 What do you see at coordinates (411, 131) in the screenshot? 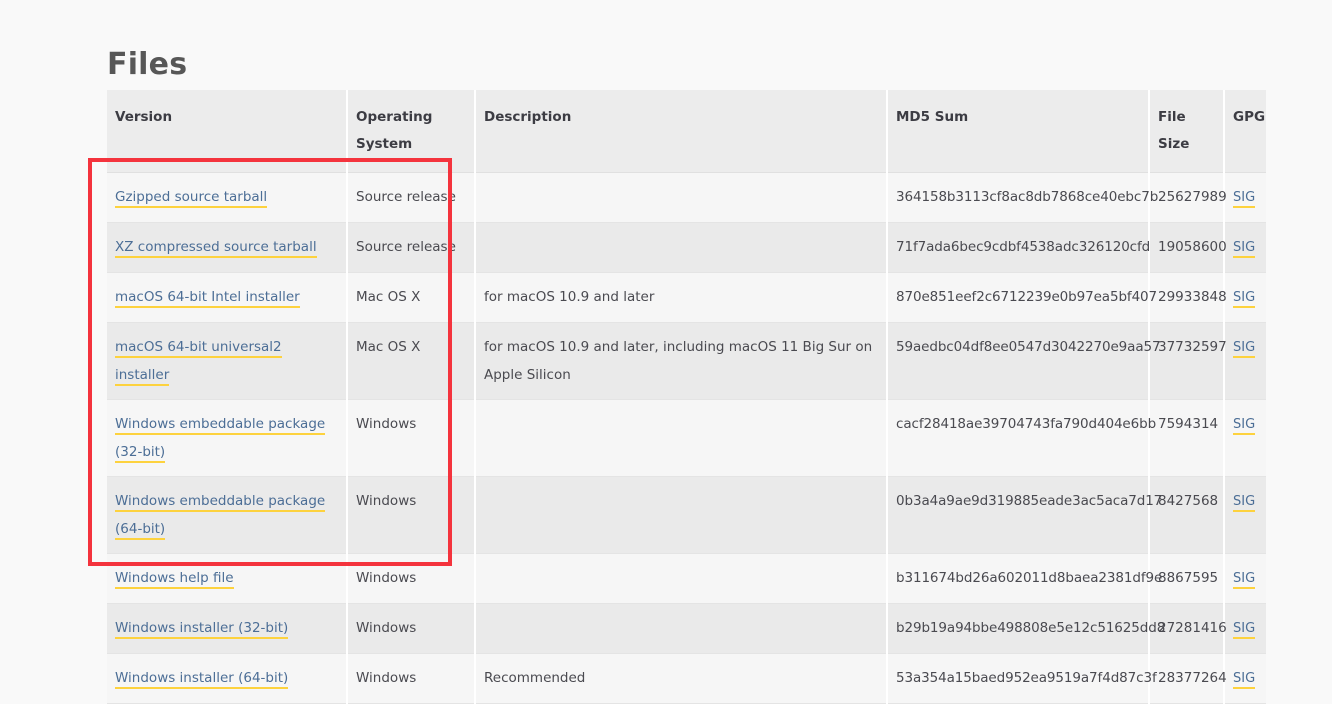
I see `column-header-os: Operating System` at bounding box center [411, 131].